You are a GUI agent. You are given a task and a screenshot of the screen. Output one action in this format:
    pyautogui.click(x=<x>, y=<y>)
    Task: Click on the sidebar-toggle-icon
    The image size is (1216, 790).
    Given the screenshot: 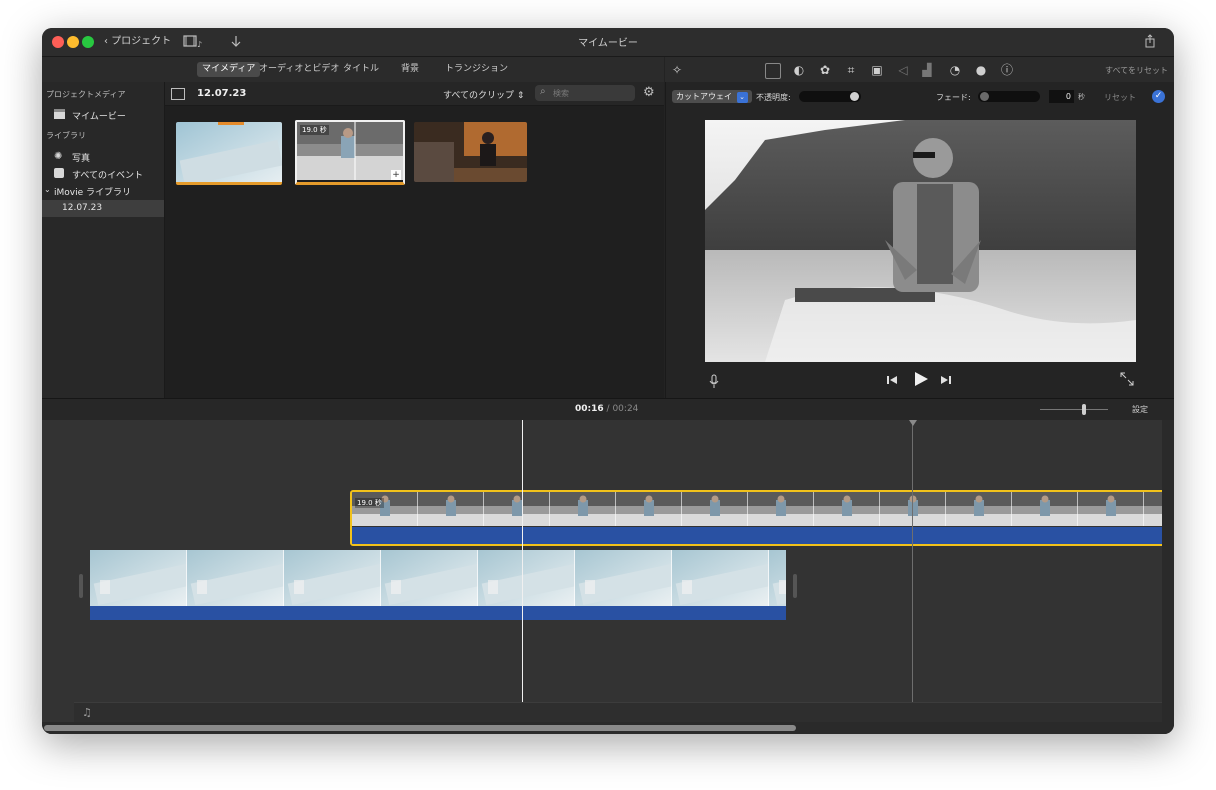 What is the action you would take?
    pyautogui.click(x=178, y=94)
    